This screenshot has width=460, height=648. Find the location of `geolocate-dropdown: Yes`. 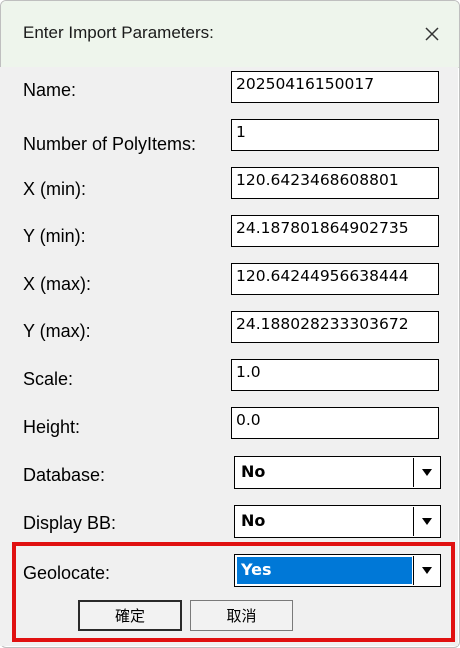

geolocate-dropdown: Yes is located at coordinates (337, 570).